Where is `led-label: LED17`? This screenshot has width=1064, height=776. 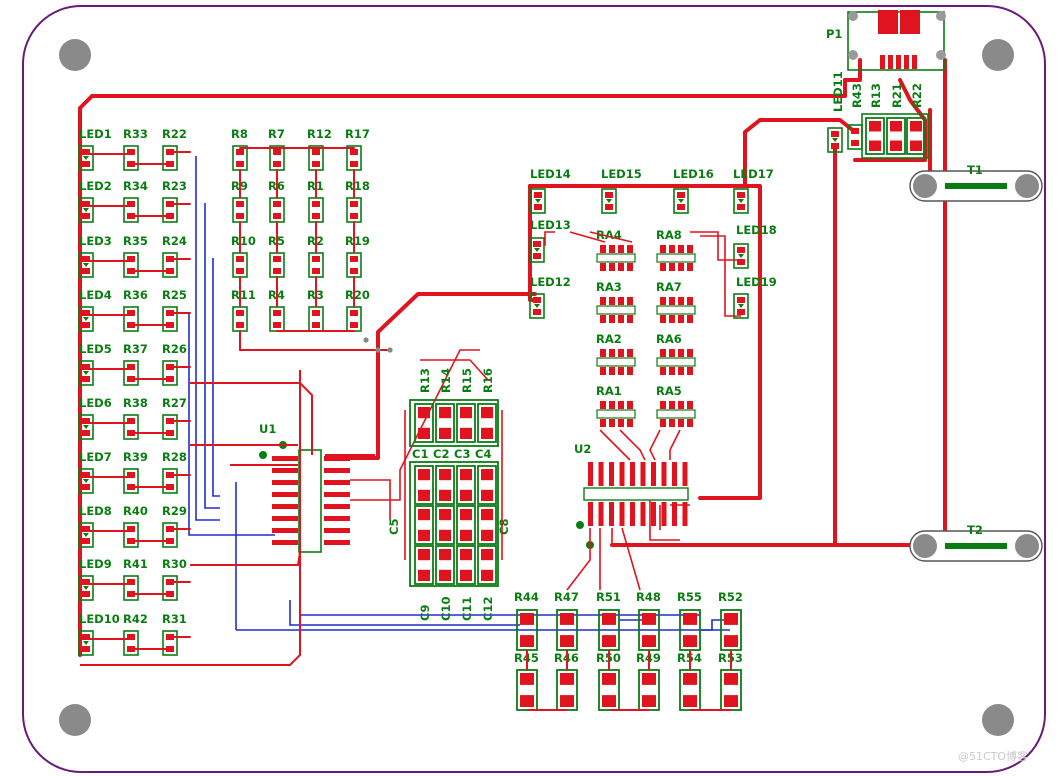
led-label: LED17 is located at coordinates (753, 174).